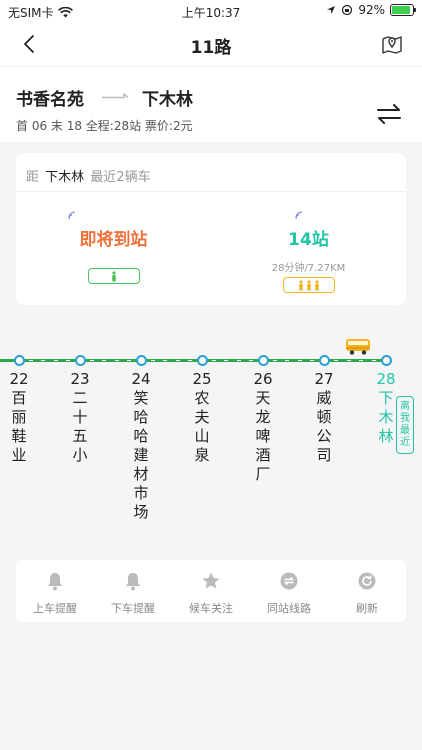 Image resolution: width=422 pixels, height=750 pixels. What do you see at coordinates (202, 436) in the screenshot?
I see `stop-name-char: 山` at bounding box center [202, 436].